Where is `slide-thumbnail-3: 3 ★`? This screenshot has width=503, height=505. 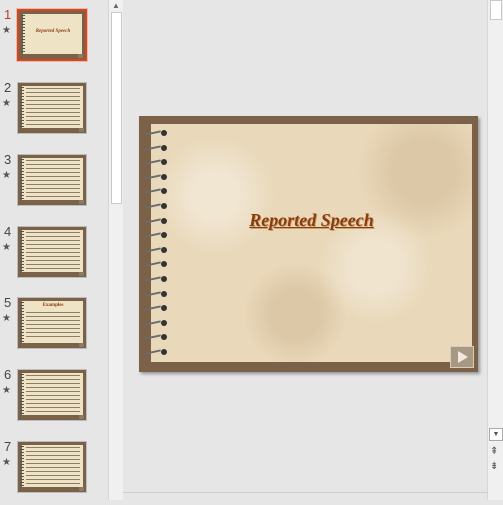
slide-thumbnail-3: 3 ★ is located at coordinates (54, 185).